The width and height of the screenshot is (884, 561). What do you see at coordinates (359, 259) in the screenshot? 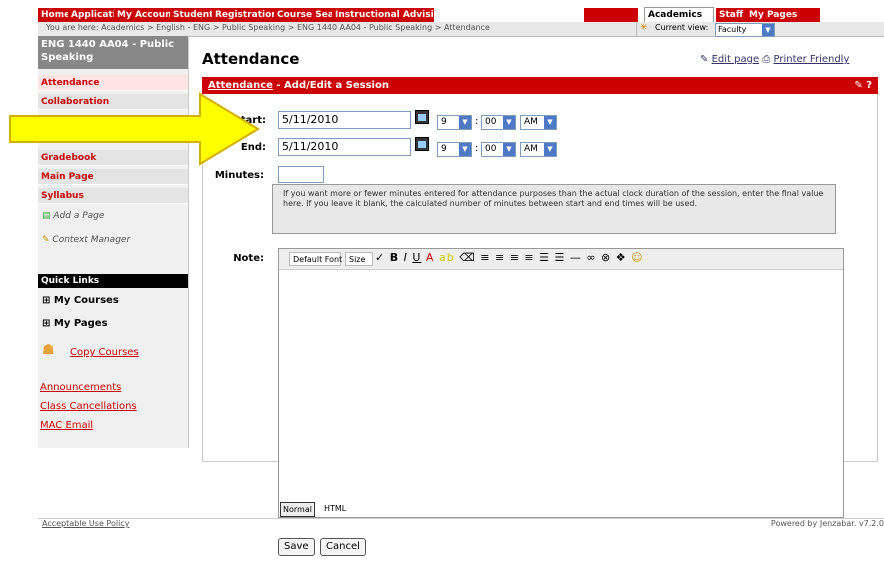
I see `size-select: Size` at bounding box center [359, 259].